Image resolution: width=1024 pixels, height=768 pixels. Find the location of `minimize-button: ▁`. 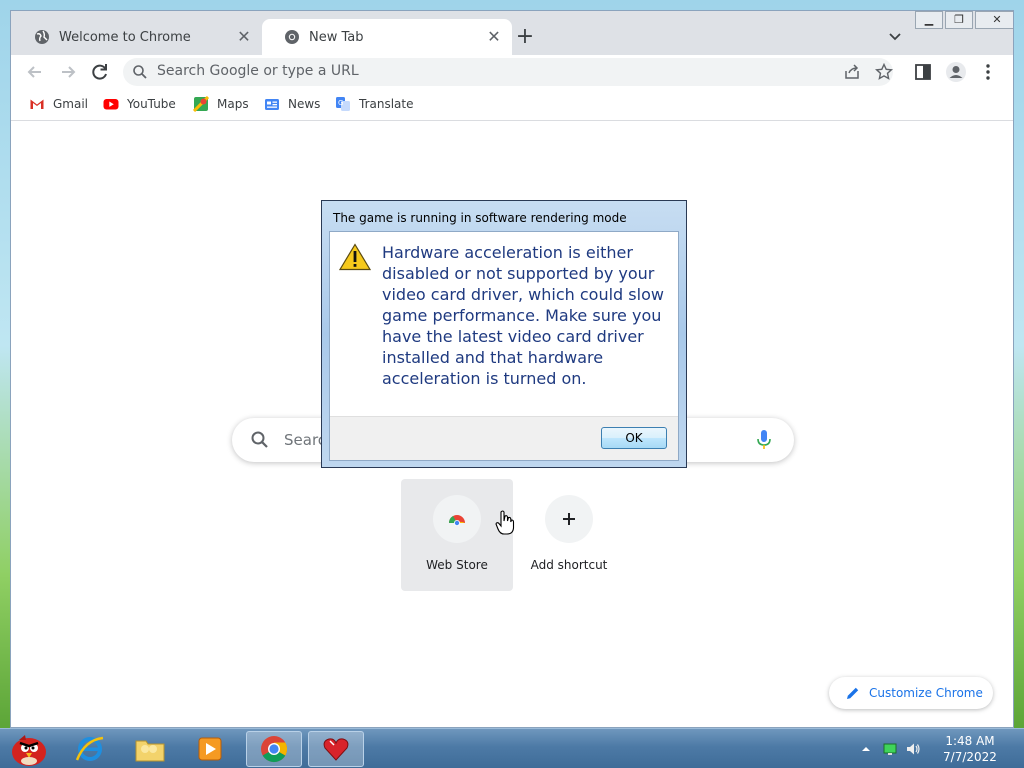

minimize-button: ▁ is located at coordinates (929, 20).